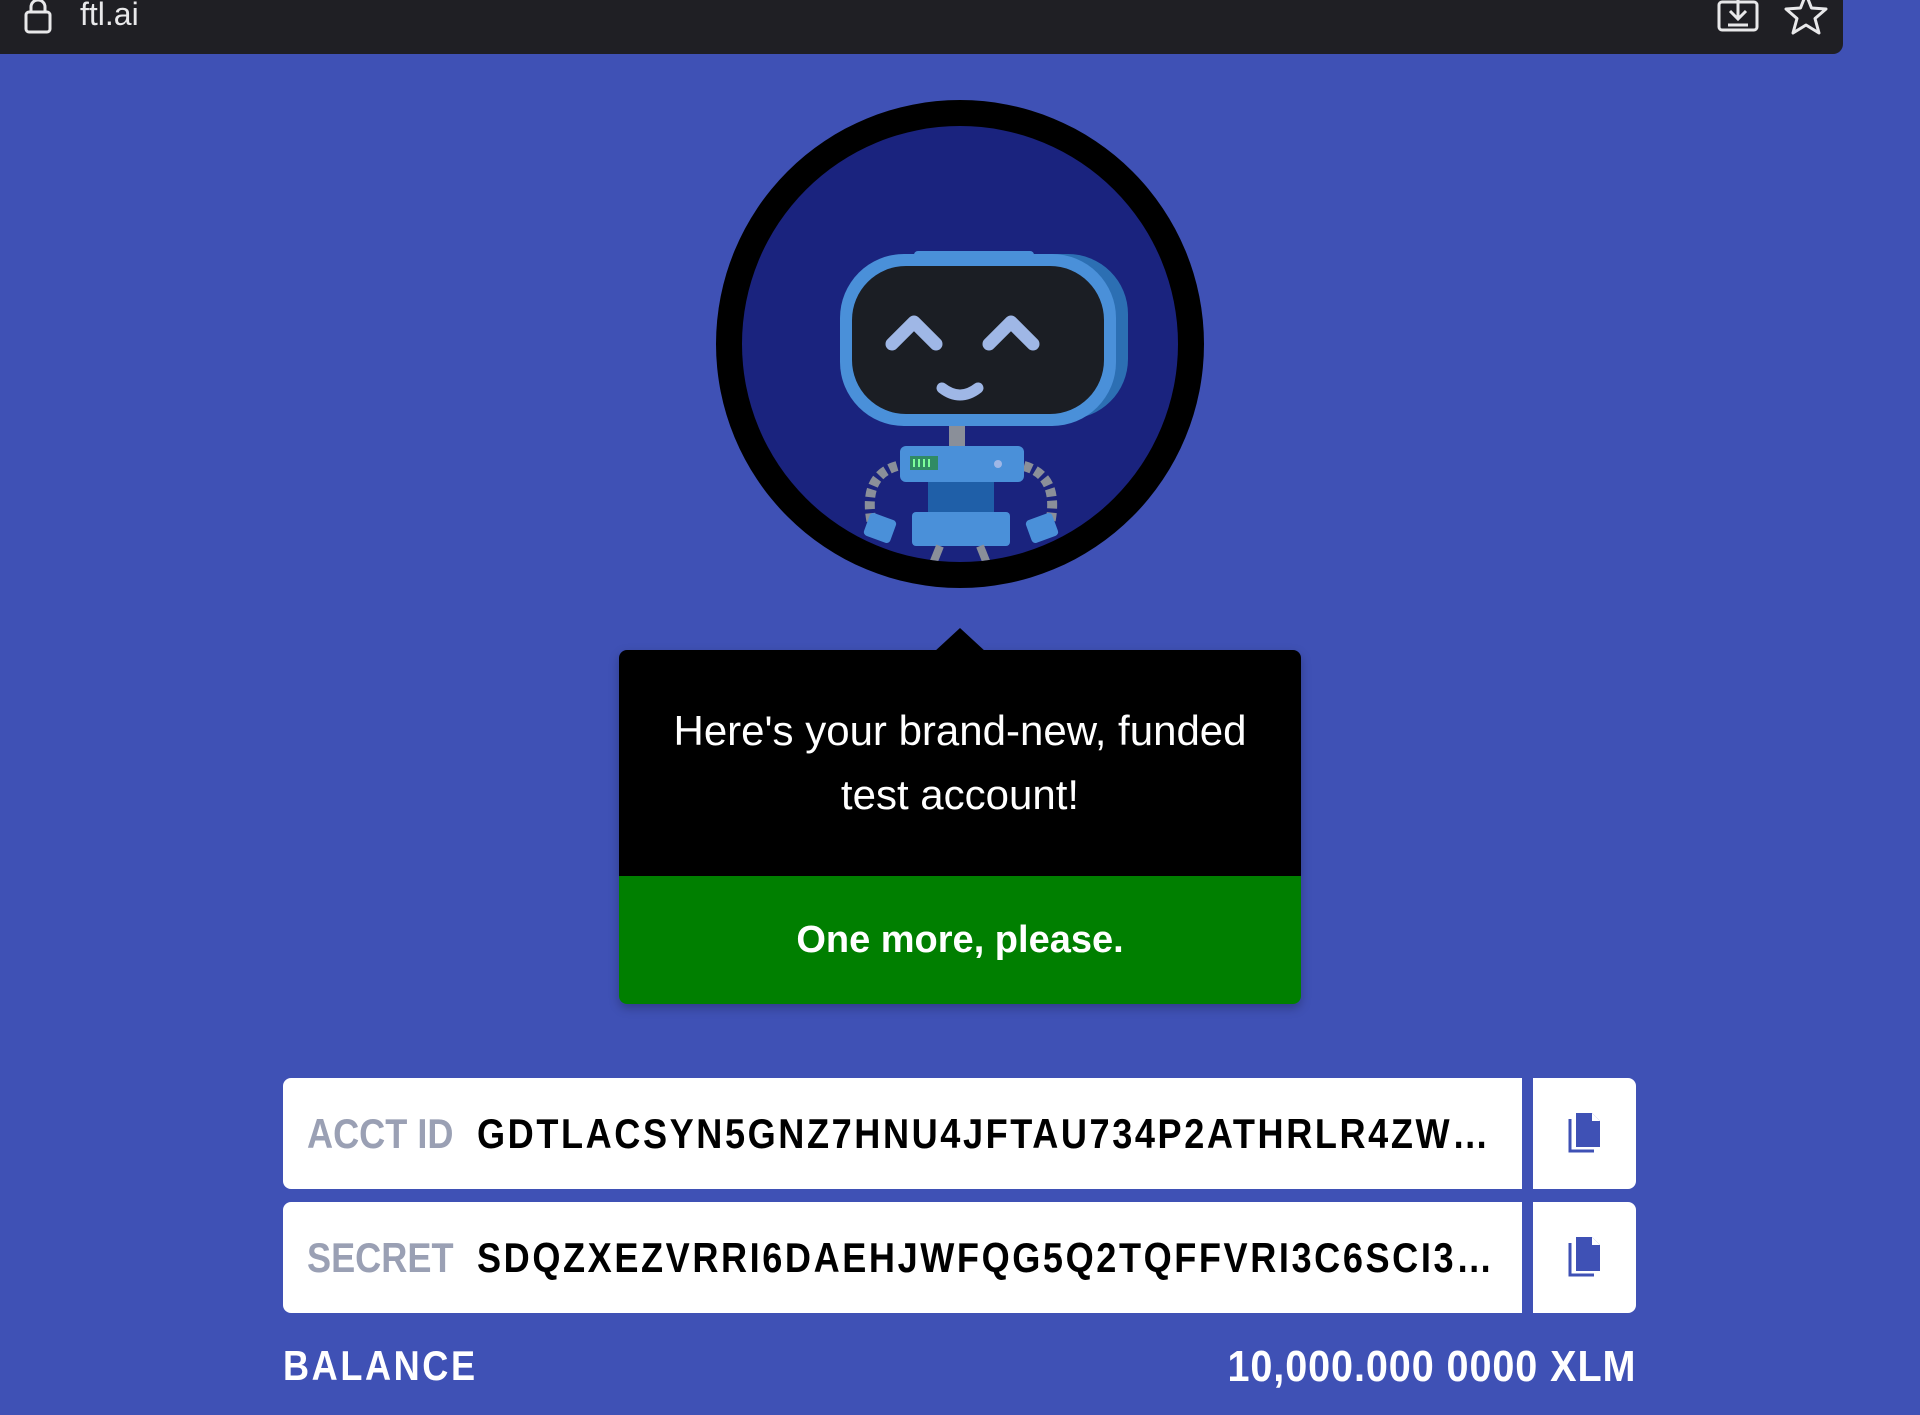 Image resolution: width=1920 pixels, height=1415 pixels. I want to click on secret-label: SECRET, so click(380, 1257).